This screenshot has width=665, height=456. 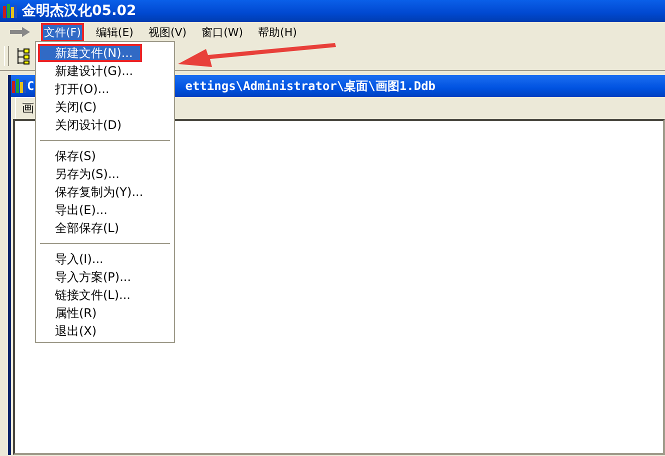 What do you see at coordinates (62, 32) in the screenshot?
I see `menu-item: 文件(F)` at bounding box center [62, 32].